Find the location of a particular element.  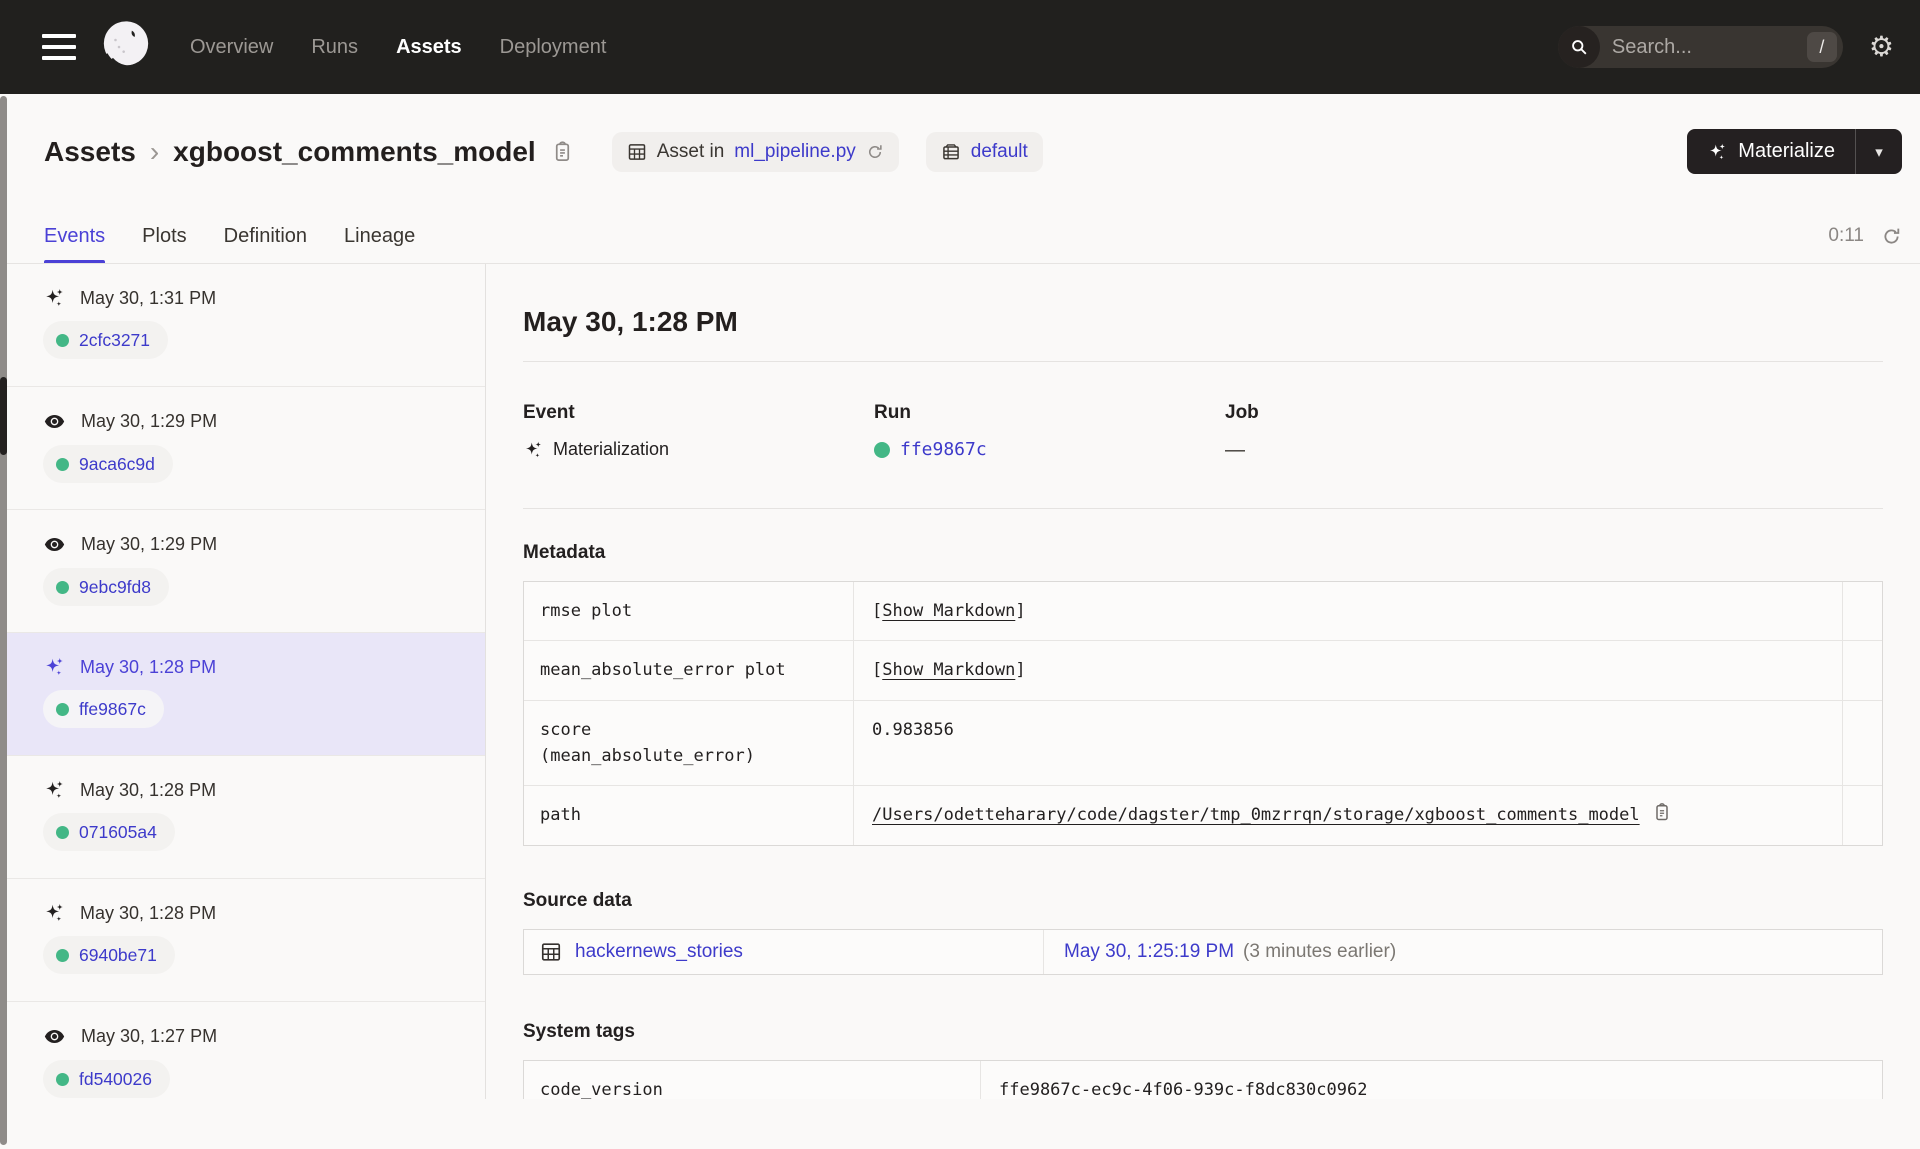

materialize-sparkle-icon is located at coordinates (1717, 152).